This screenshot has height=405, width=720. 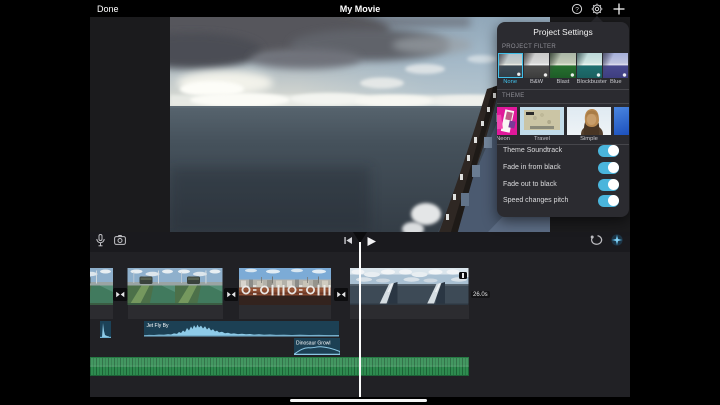 What do you see at coordinates (313, 343) in the screenshot?
I see `svg-text: Dinosaur Growl` at bounding box center [313, 343].